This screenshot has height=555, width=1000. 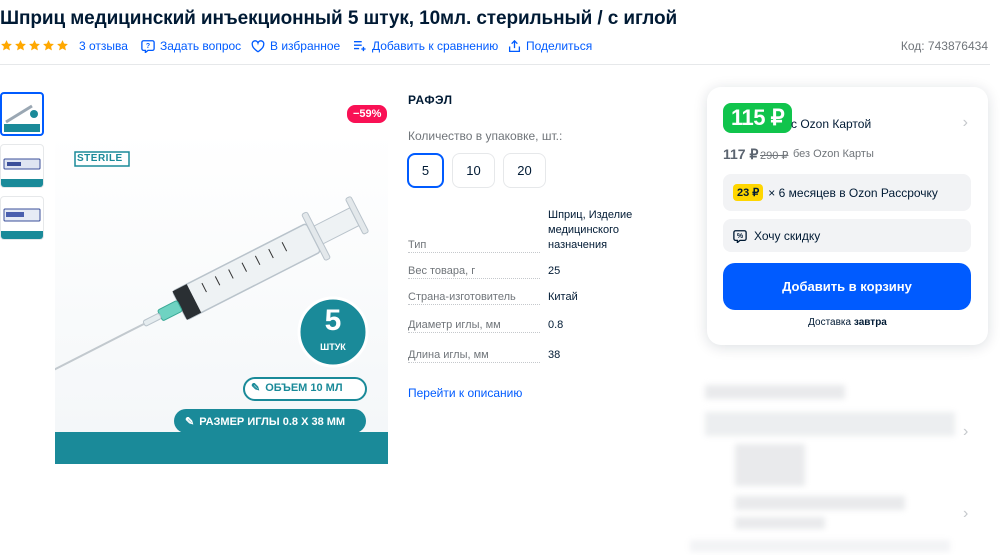 I want to click on delivery-info: Доставка завтра, so click(x=847, y=322).